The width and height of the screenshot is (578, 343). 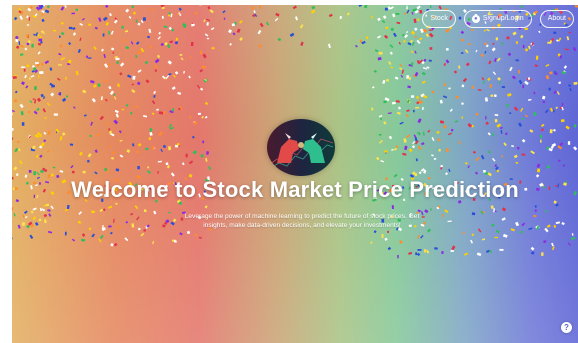 I want to click on help-icon: ?, so click(x=566, y=327).